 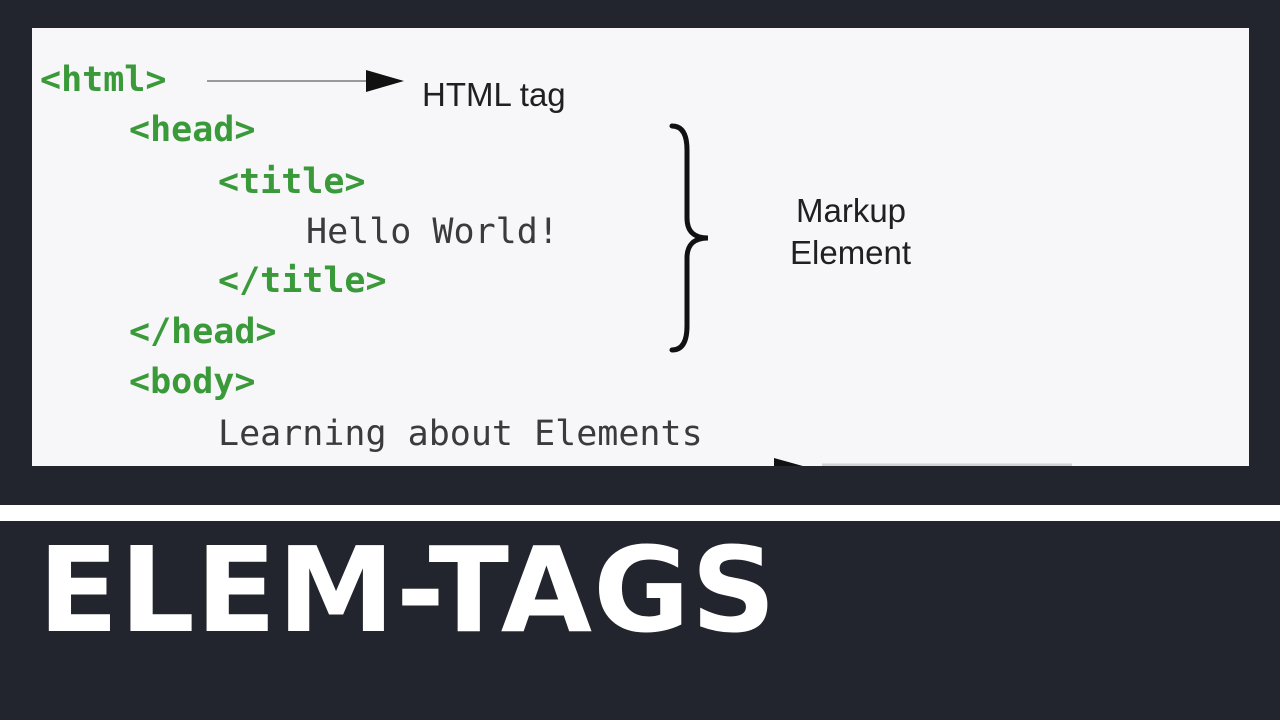 What do you see at coordinates (689, 238) in the screenshot?
I see `curly-brace-icon` at bounding box center [689, 238].